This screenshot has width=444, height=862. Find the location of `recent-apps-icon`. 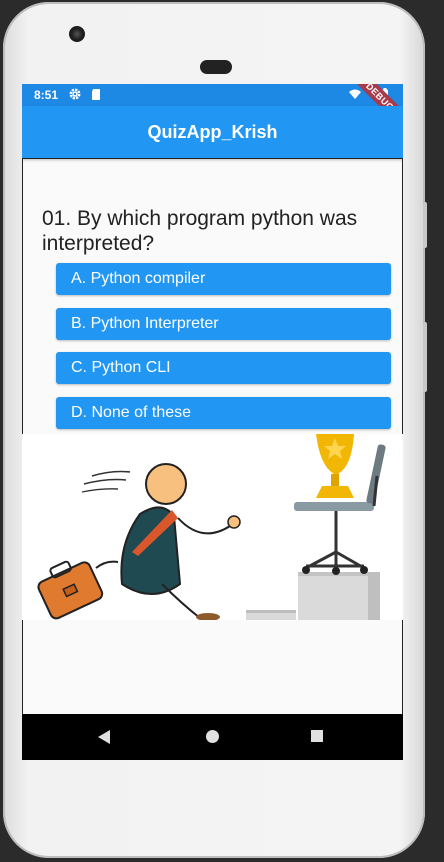

recent-apps-icon is located at coordinates (317, 736).